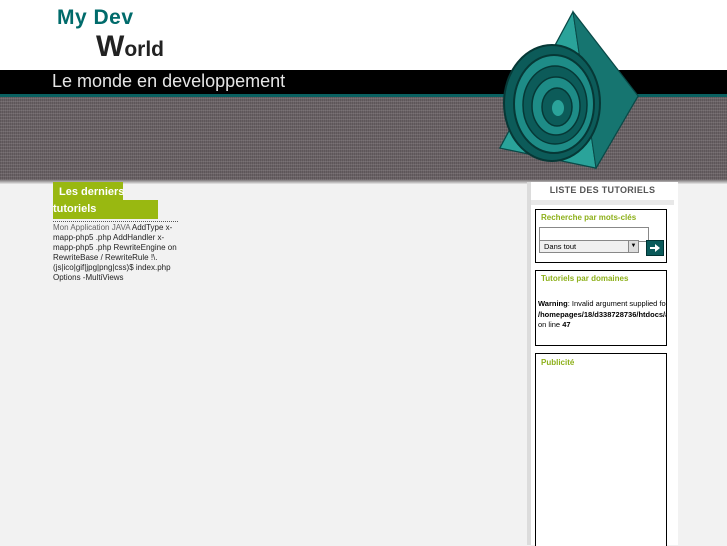  Describe the element at coordinates (92, 192) in the screenshot. I see `section-title: Les derniers` at that location.